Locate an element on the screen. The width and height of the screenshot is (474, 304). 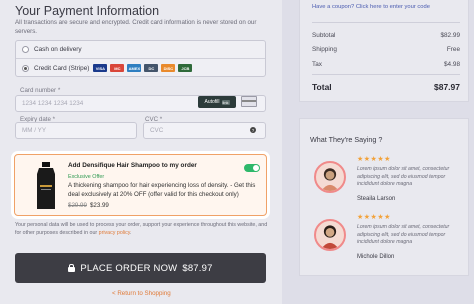
cvc-input: CVC is located at coordinates (204, 130).